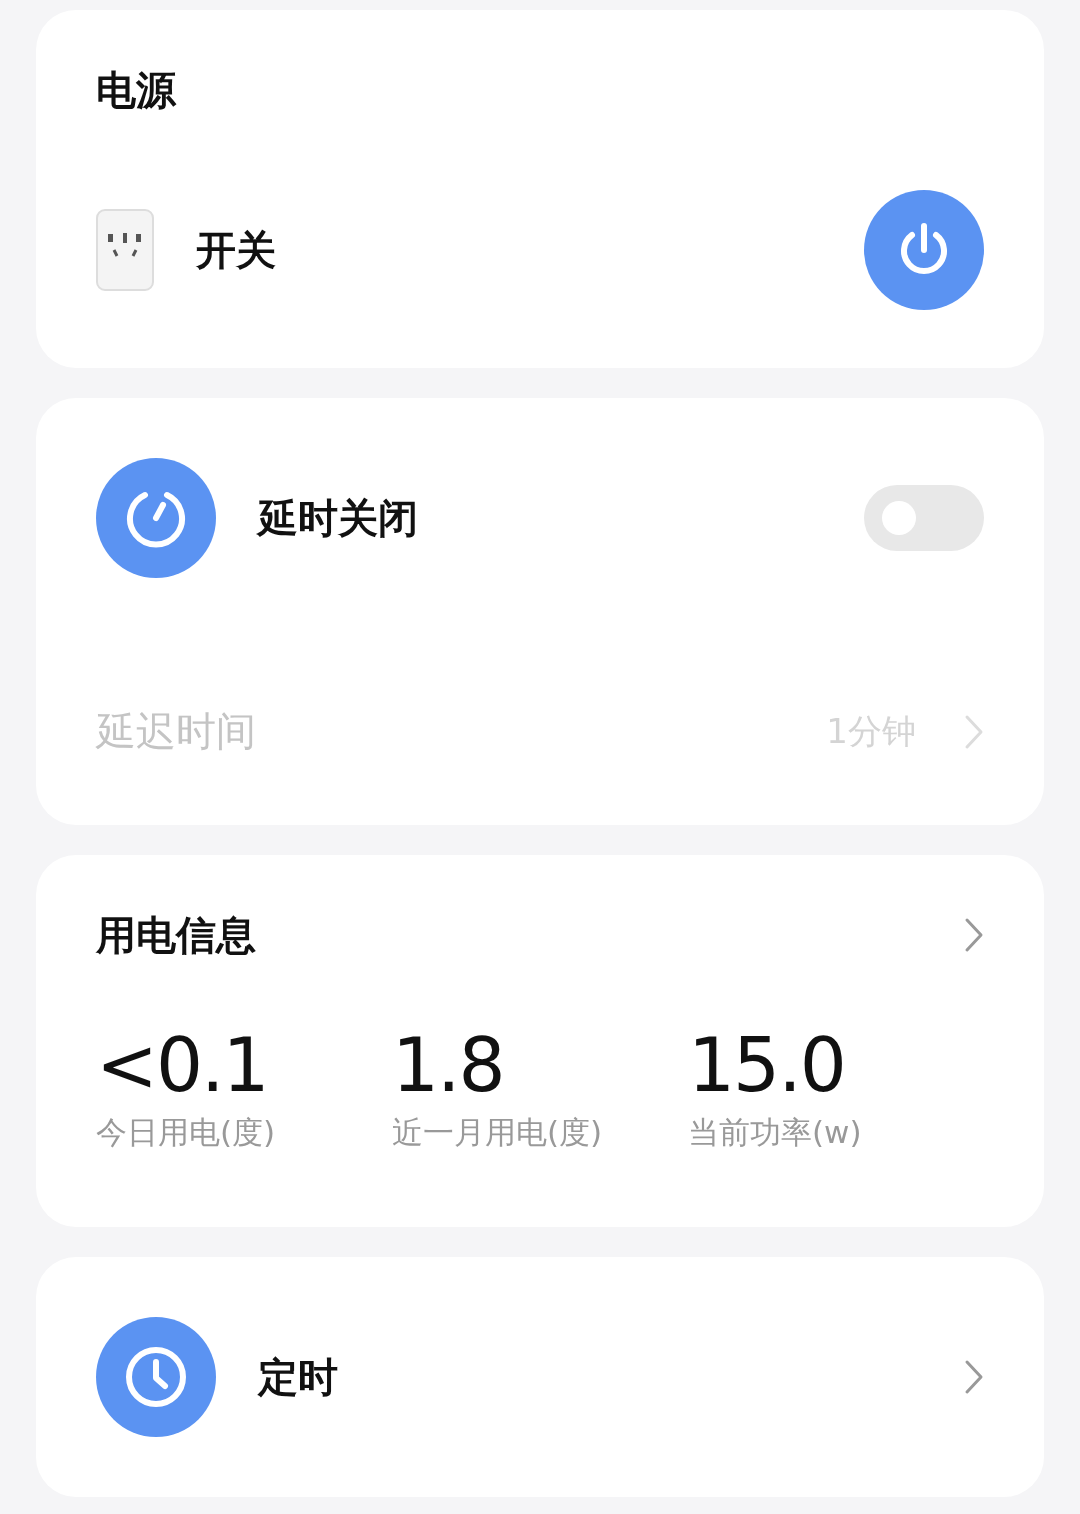  Describe the element at coordinates (186, 1133) in the screenshot. I see `stat-label: 今日用电(度)` at that location.